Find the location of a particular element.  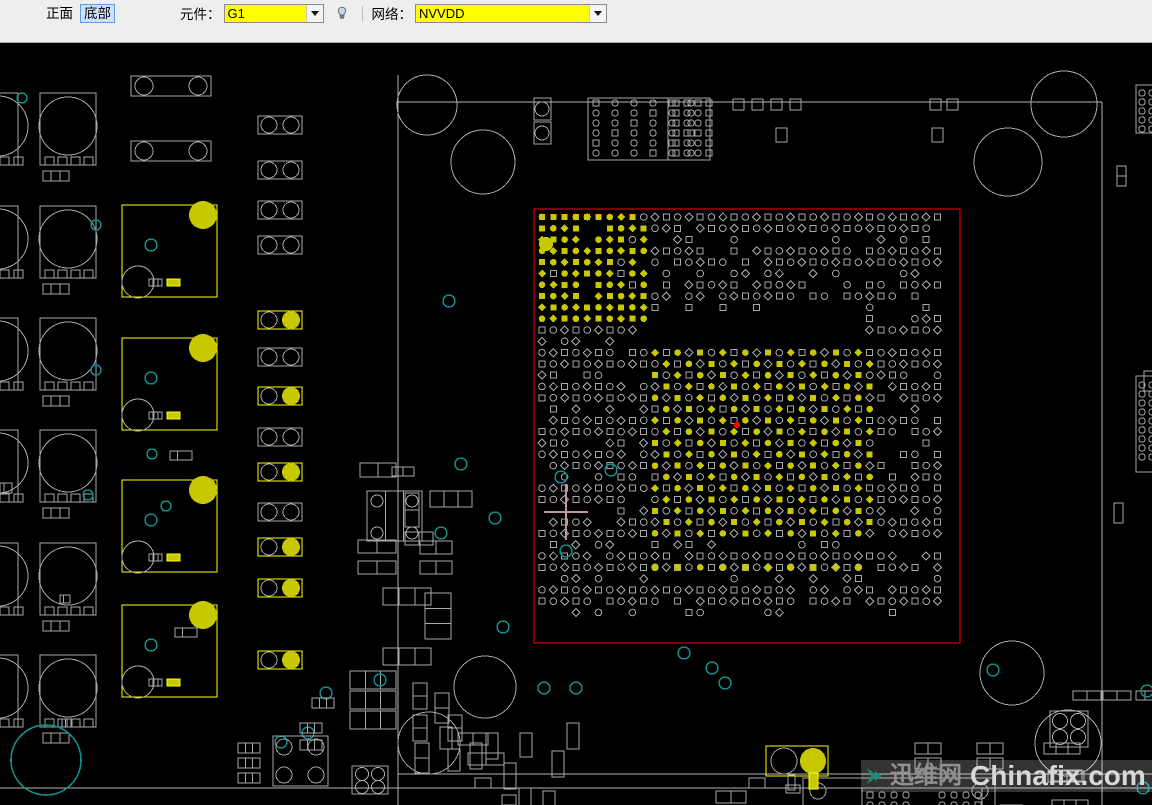

net-value: NVVDD is located at coordinates (442, 13).